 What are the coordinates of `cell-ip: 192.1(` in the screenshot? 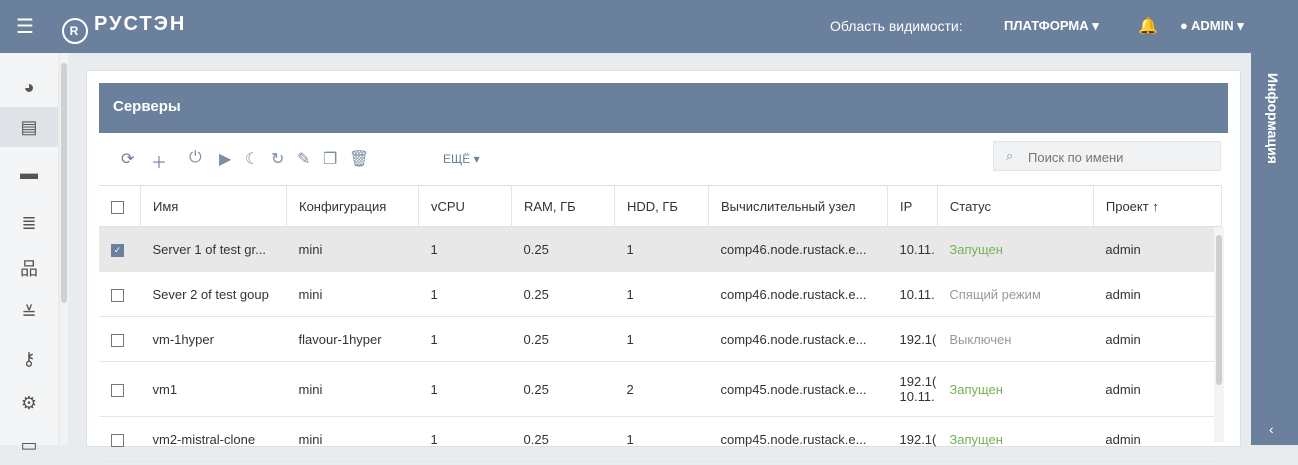 It's located at (912, 439).